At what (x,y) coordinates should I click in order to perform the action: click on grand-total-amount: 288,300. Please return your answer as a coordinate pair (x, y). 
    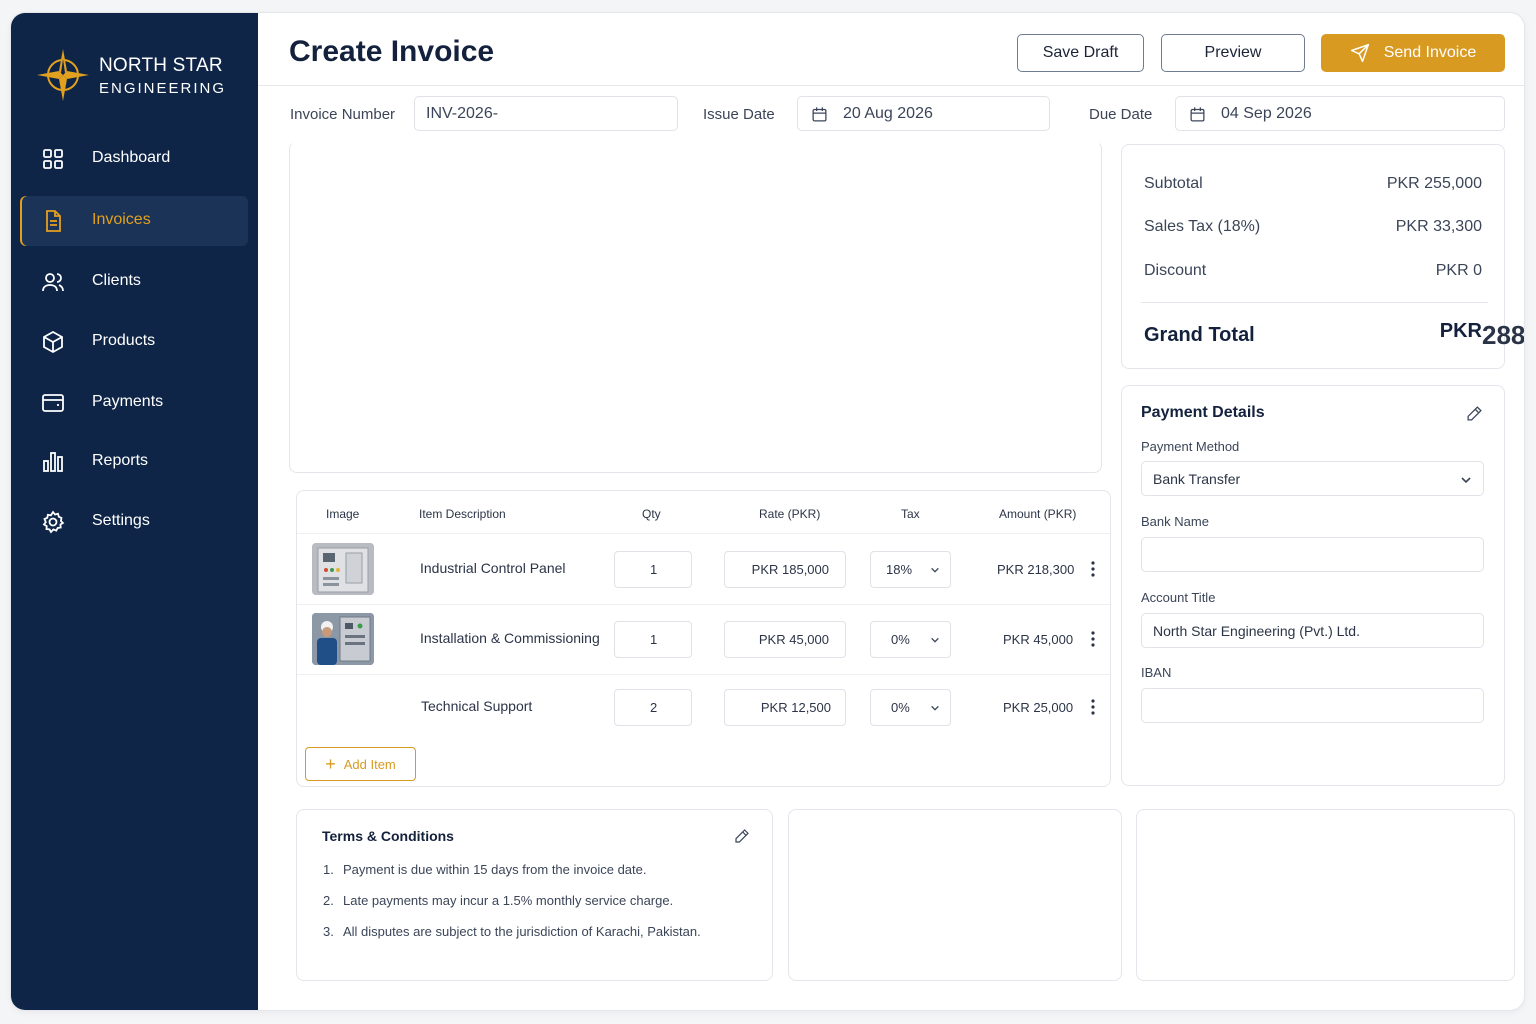
    Looking at the image, I should click on (1503, 335).